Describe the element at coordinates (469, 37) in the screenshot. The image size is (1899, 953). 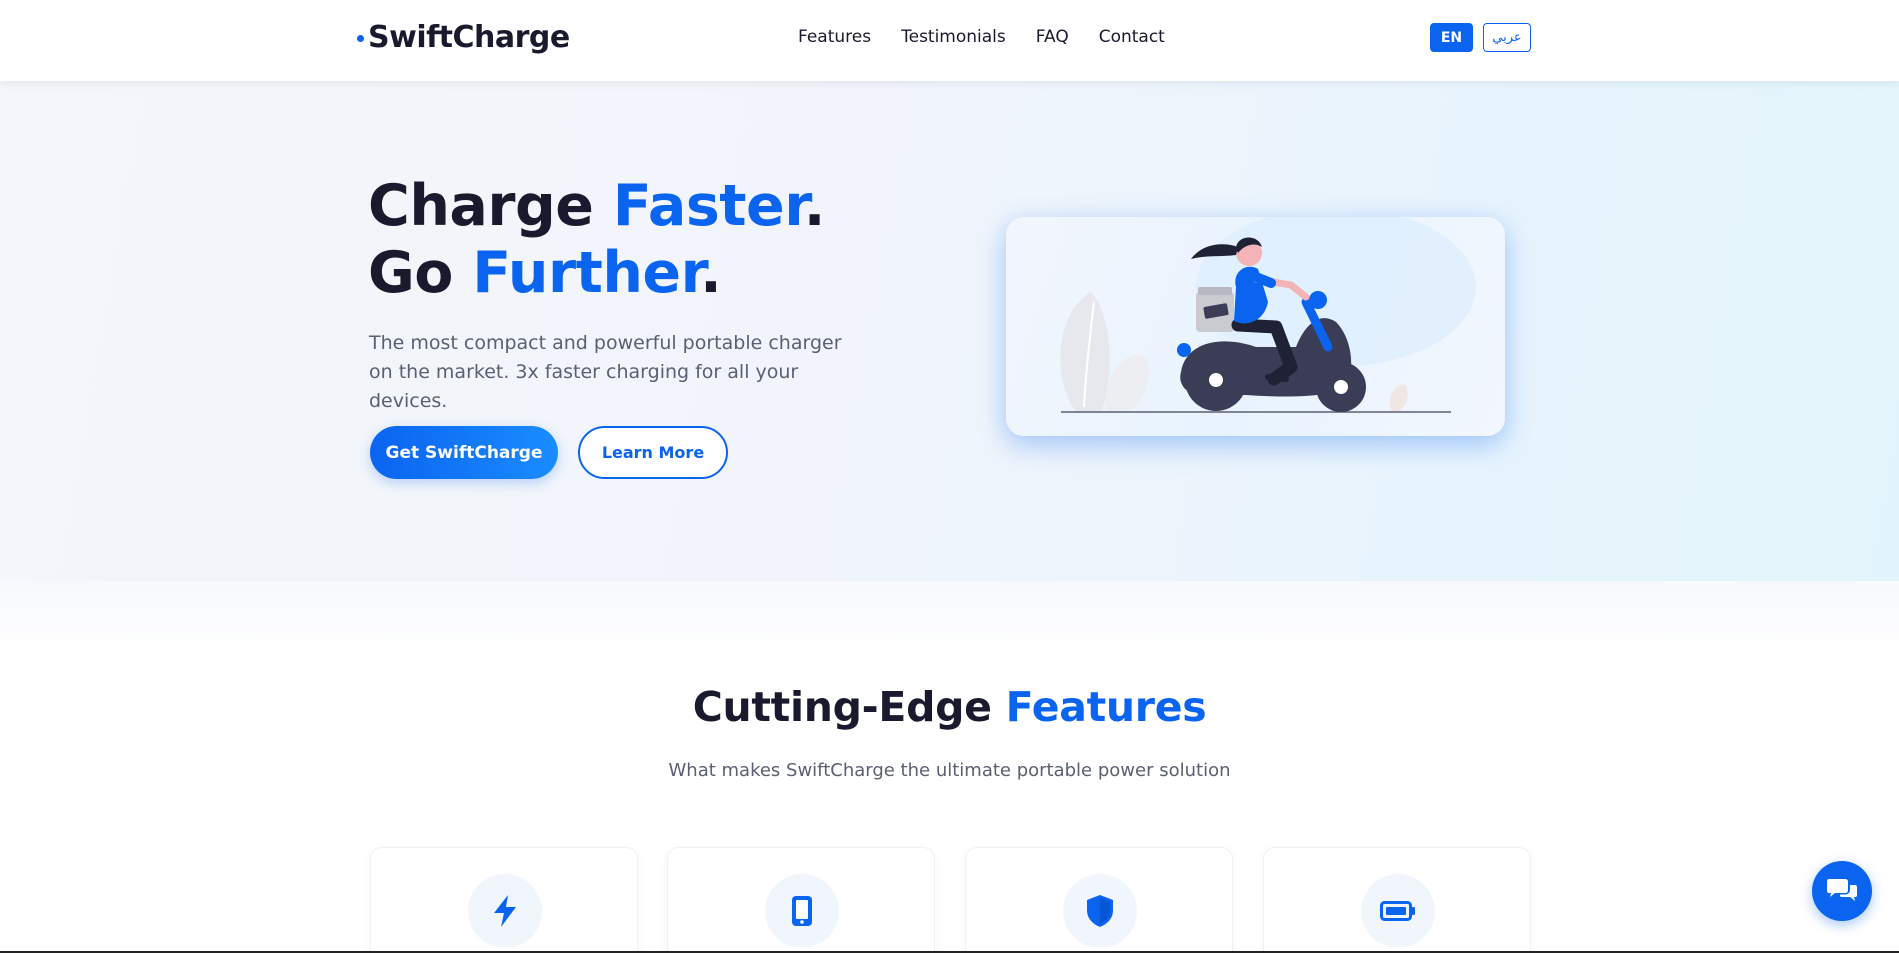
I see `brand-name: SwiftCharge` at that location.